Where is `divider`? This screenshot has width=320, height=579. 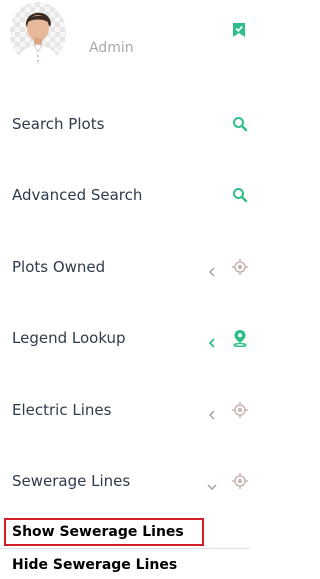 divider is located at coordinates (125, 548).